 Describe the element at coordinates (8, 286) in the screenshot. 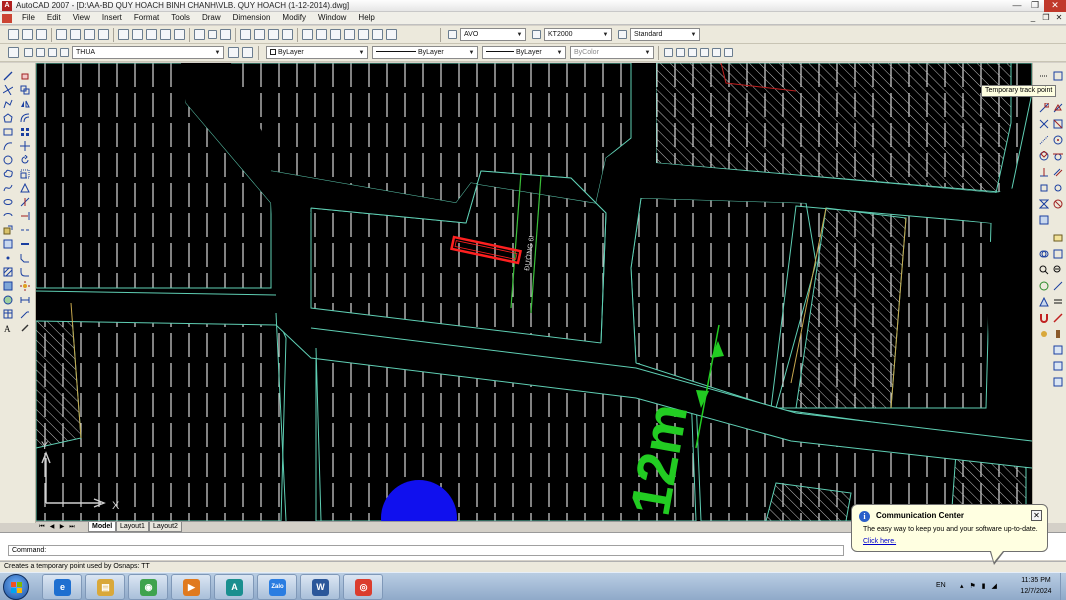

I see `gradient-icon` at that location.